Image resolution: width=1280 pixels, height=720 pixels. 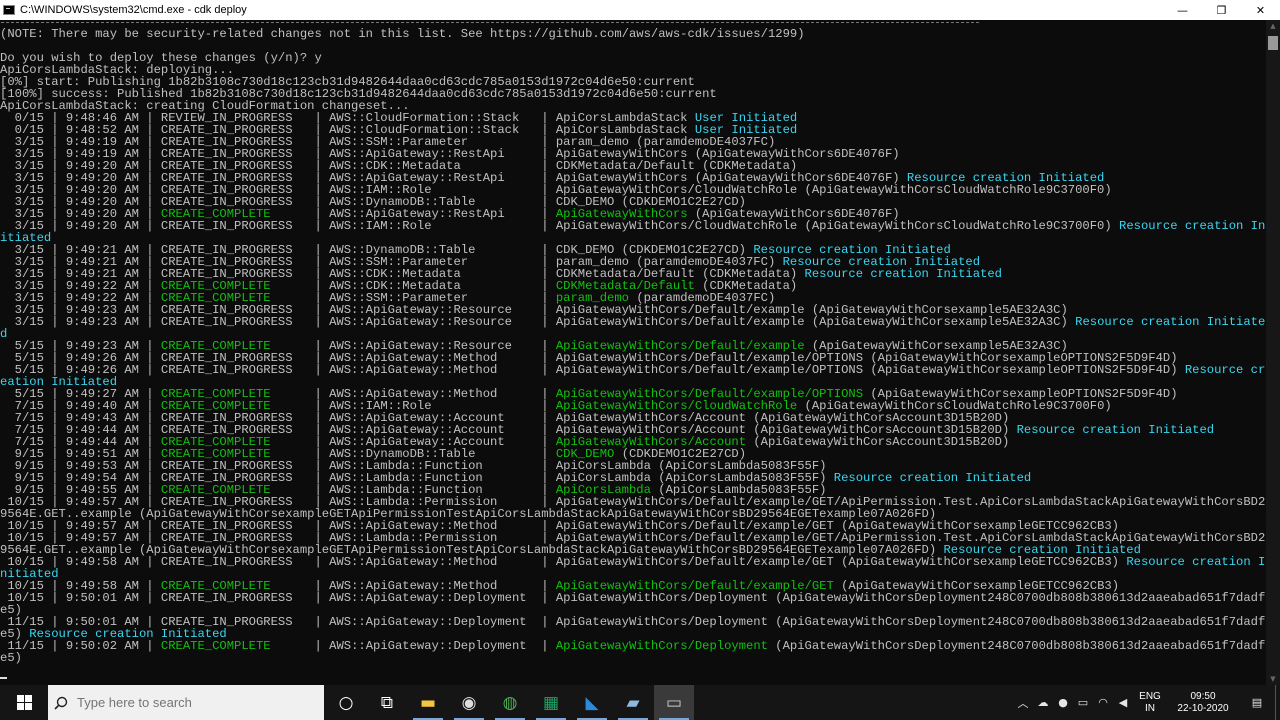 I want to click on console-text: e5), so click(x=11, y=658).